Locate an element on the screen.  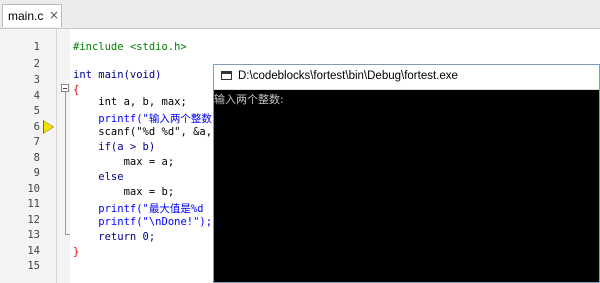
line-number: 11 is located at coordinates (33, 204).